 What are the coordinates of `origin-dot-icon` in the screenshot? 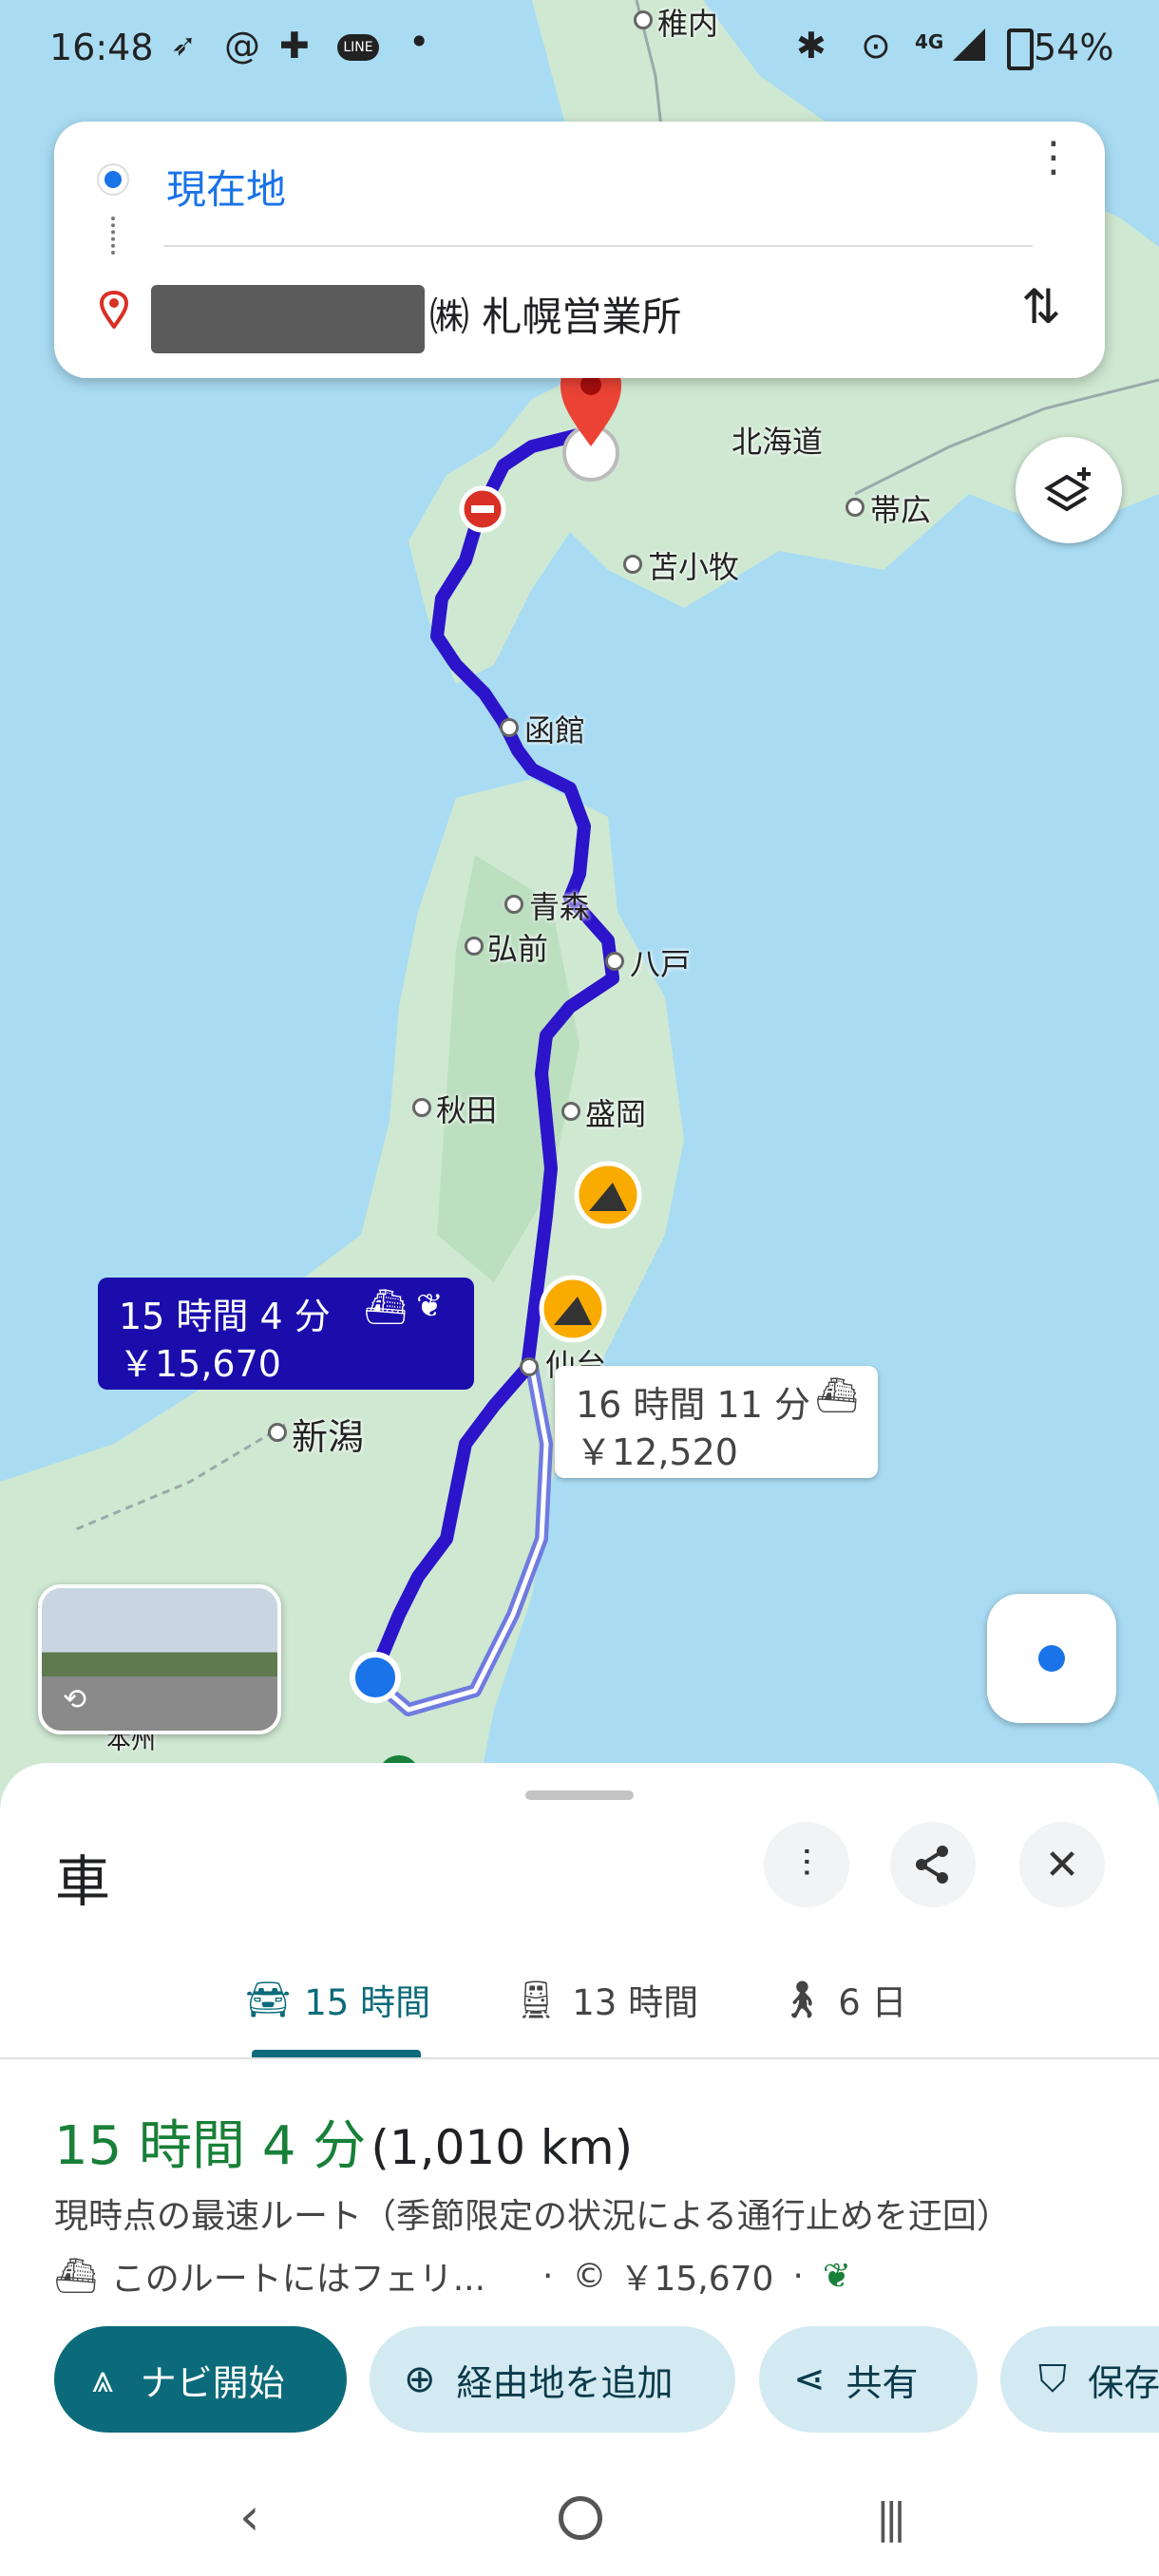 It's located at (113, 179).